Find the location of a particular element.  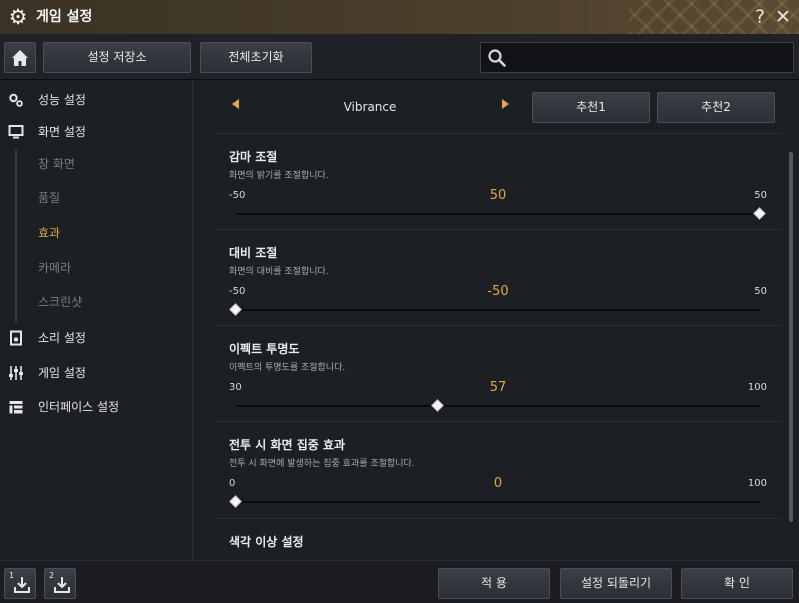

load-slot-2-button: 2 is located at coordinates (60, 583).